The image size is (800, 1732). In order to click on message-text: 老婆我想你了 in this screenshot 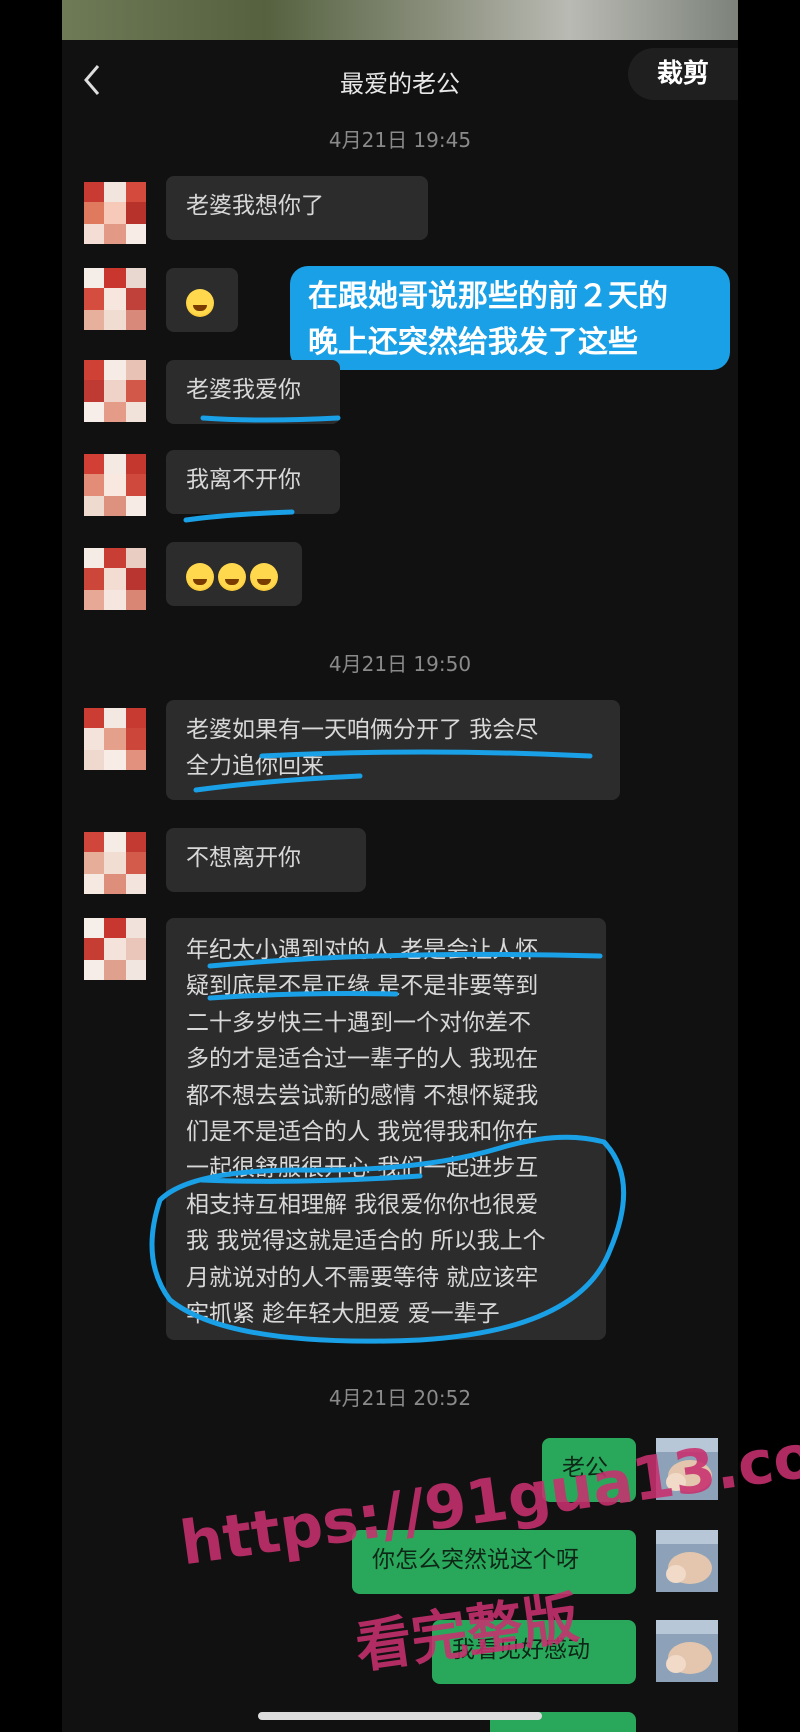, I will do `click(255, 206)`.